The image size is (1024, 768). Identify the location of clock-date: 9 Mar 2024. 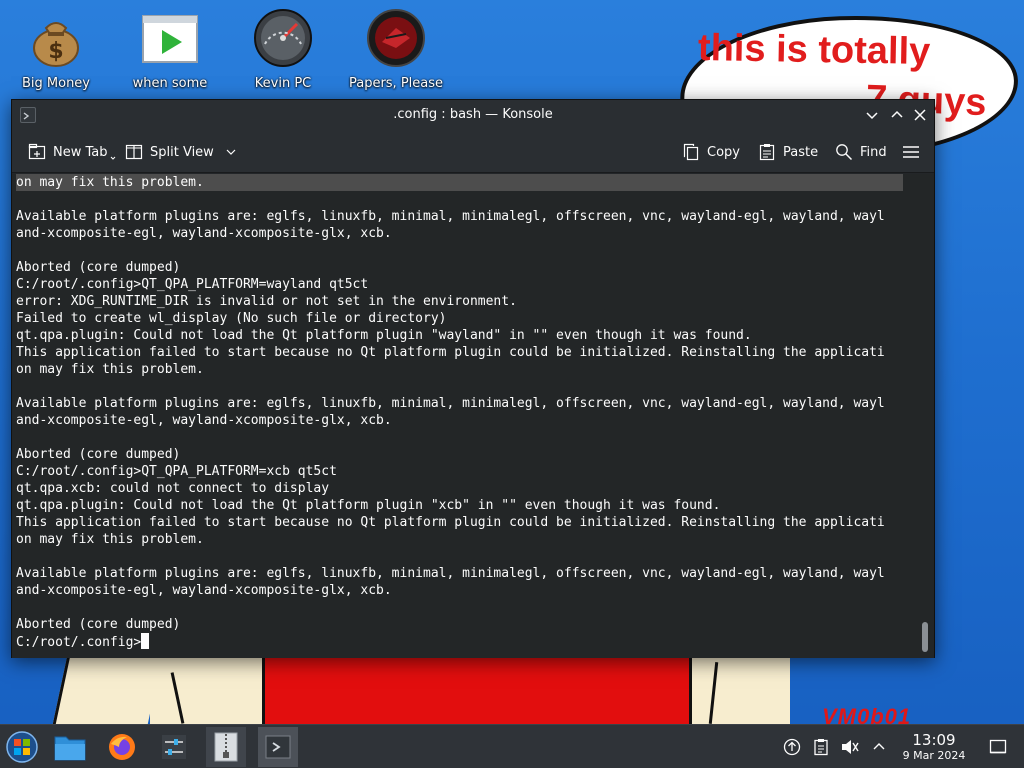
(934, 755).